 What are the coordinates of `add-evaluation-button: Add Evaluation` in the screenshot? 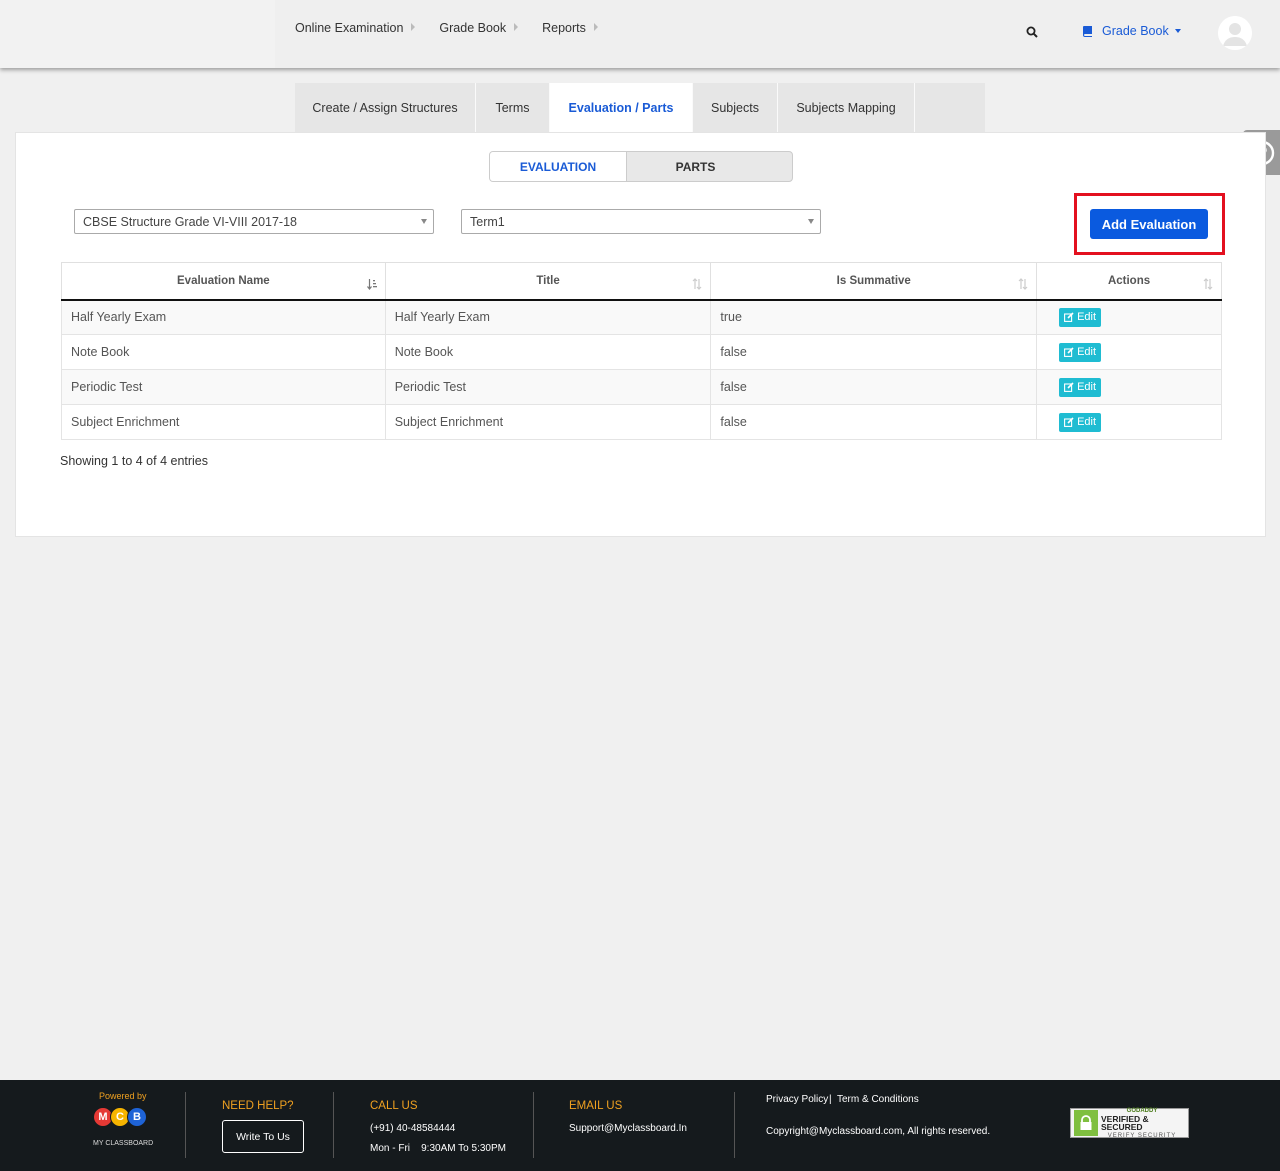 It's located at (1149, 224).